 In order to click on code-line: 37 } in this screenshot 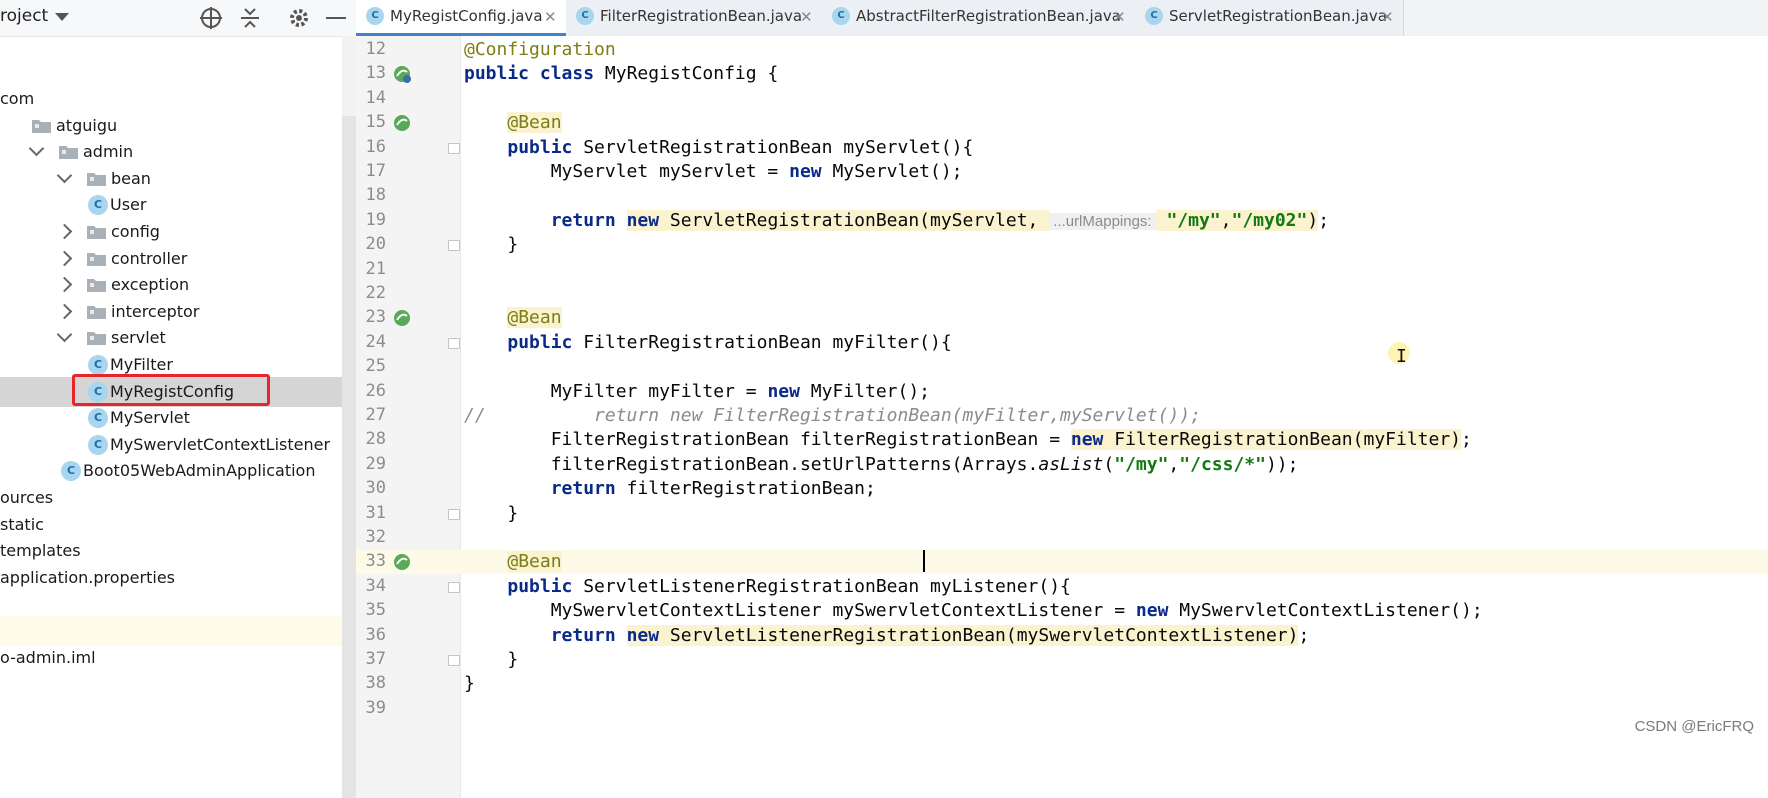, I will do `click(1062, 660)`.